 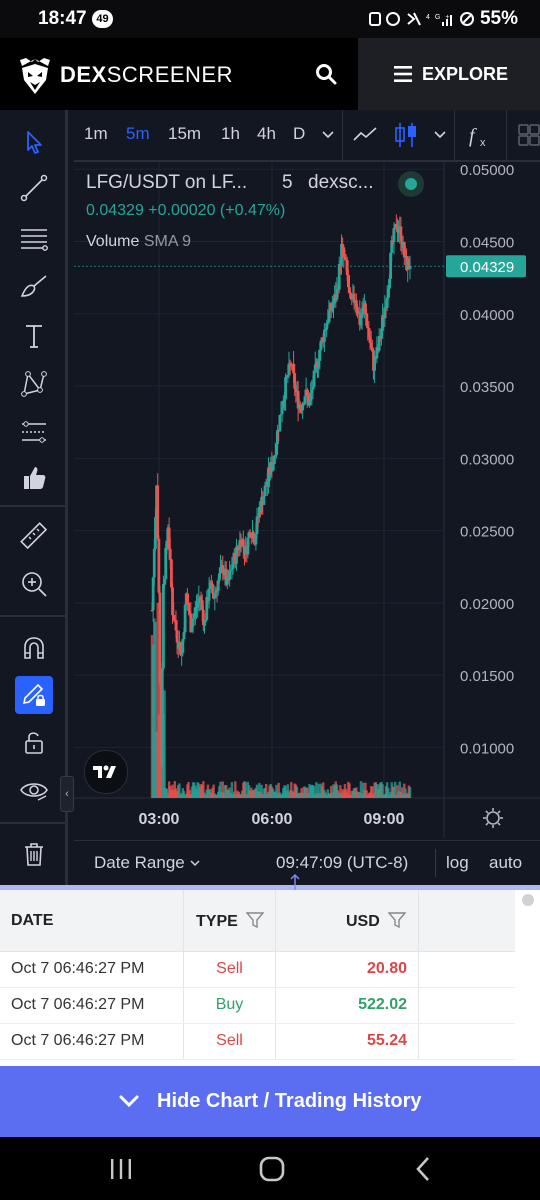 I want to click on magnet-tool, so click(x=34, y=648).